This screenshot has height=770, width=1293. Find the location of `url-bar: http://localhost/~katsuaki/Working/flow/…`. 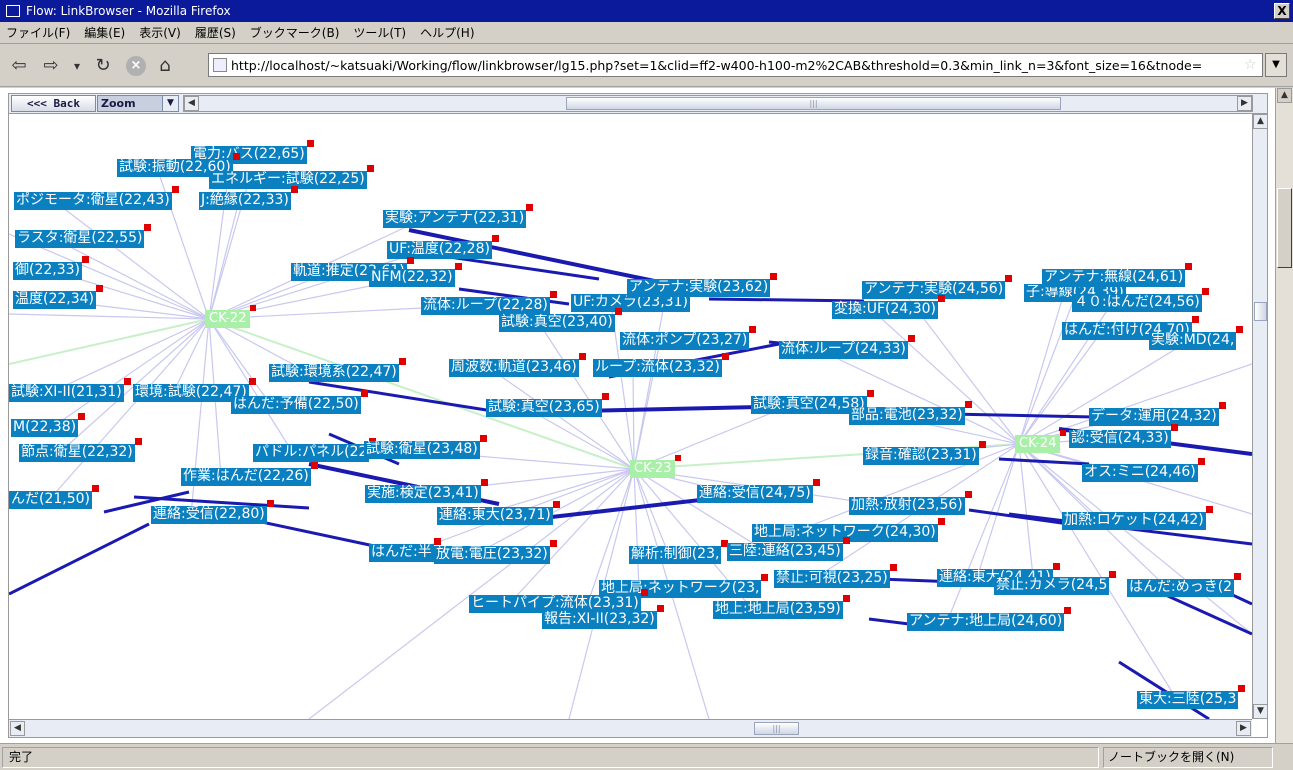

url-bar: http://localhost/~katsuaki/Working/flow/… is located at coordinates (735, 65).